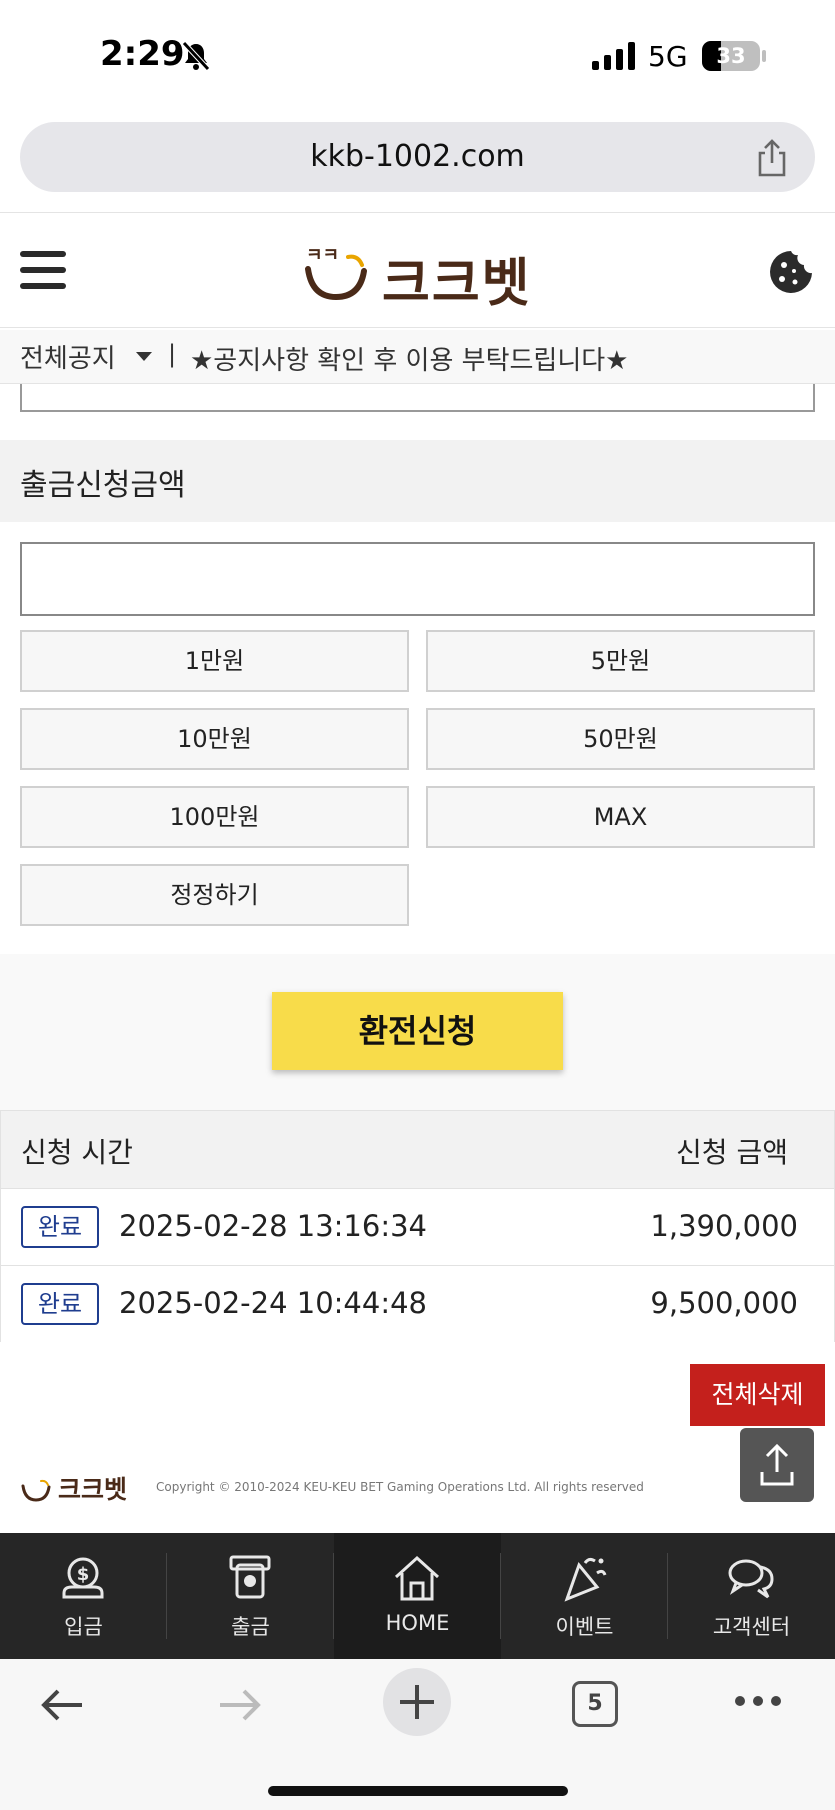  I want to click on column-header-time: 신청 시간, so click(77, 1152).